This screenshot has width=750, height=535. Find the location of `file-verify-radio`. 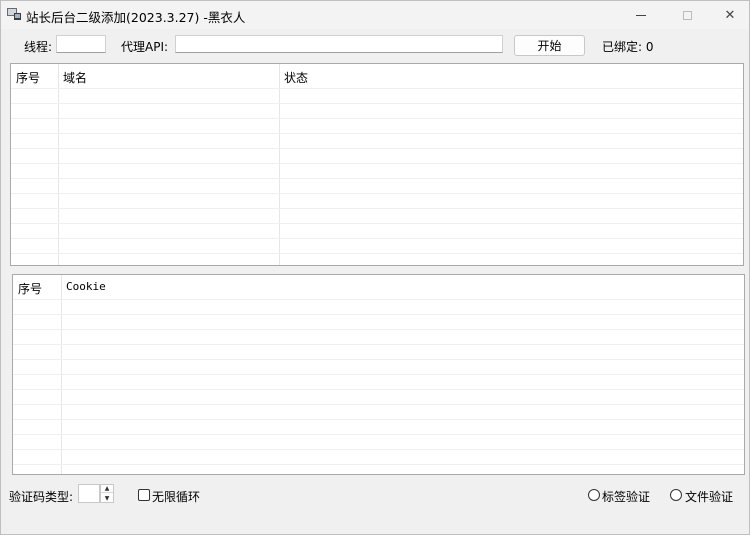

file-verify-radio is located at coordinates (676, 495).